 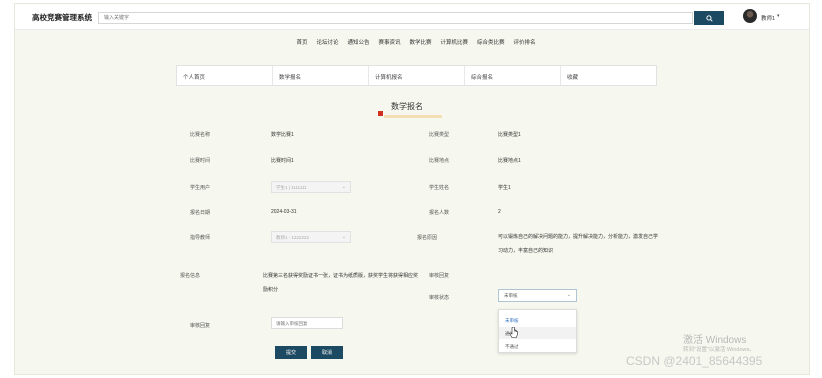 What do you see at coordinates (499, 212) in the screenshot?
I see `signup-count-value: 2` at bounding box center [499, 212].